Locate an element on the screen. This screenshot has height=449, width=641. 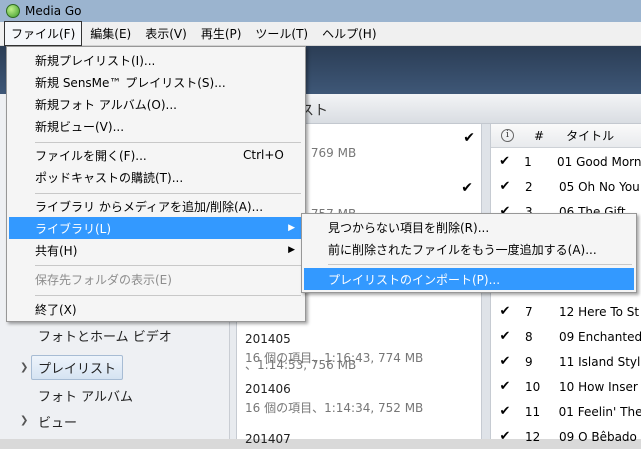
track-number: 9 is located at coordinates (529, 361).